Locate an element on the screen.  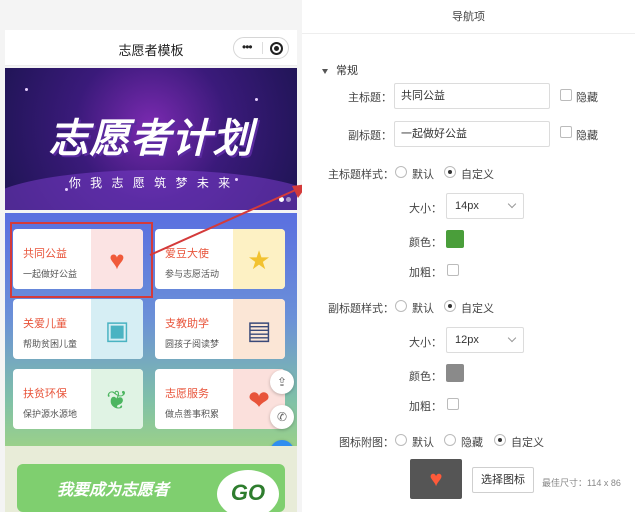
sub-style-default-radio is located at coordinates (401, 306).